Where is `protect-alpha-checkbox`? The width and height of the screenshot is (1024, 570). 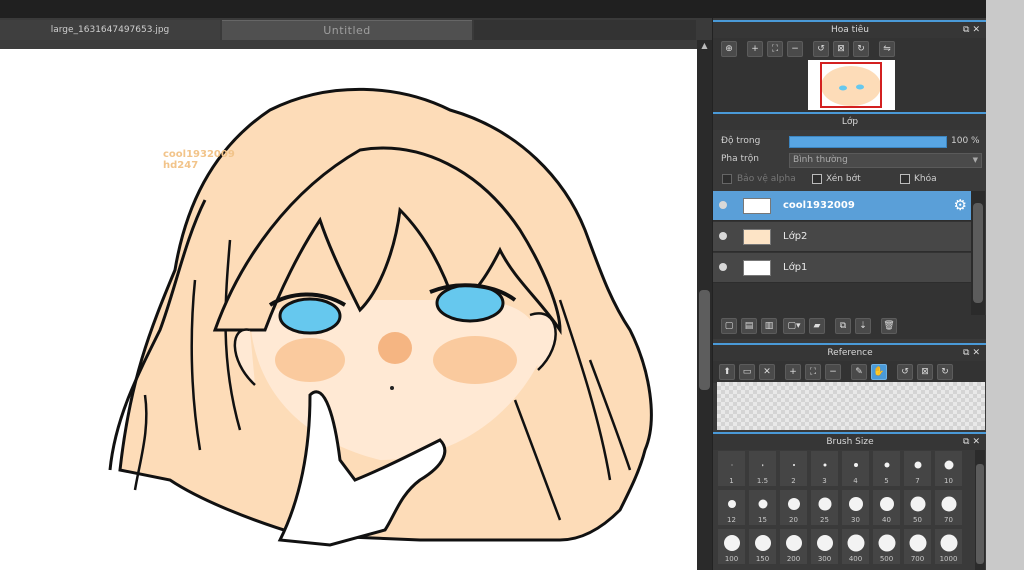
protect-alpha-checkbox is located at coordinates (727, 179).